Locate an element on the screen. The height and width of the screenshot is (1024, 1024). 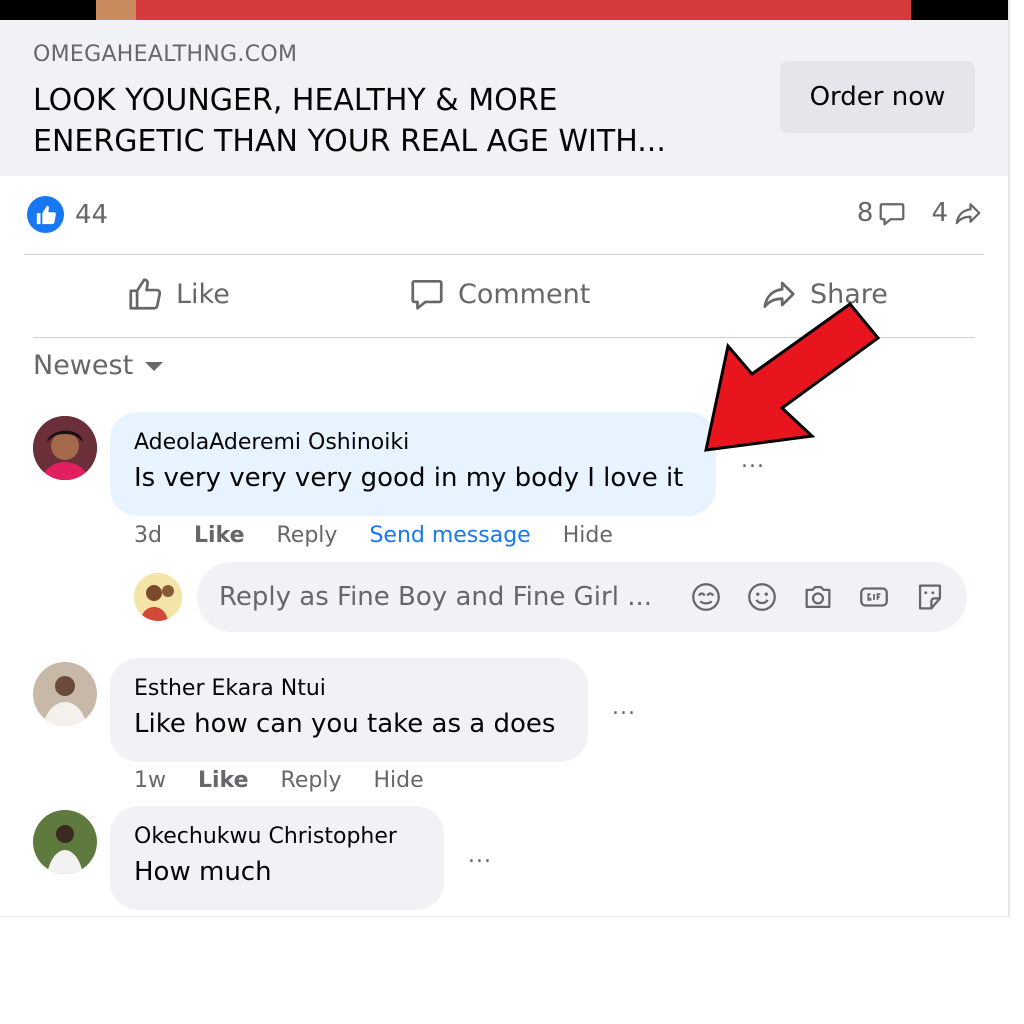
send-message-link: Send message is located at coordinates (449, 535).